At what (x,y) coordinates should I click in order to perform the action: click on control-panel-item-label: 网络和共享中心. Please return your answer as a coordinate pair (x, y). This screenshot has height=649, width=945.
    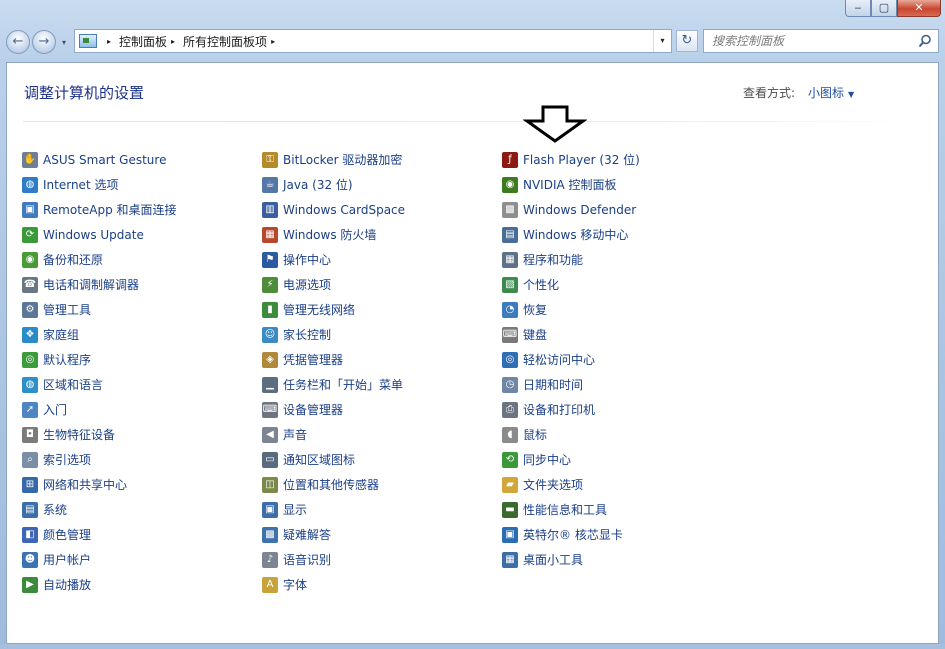
    Looking at the image, I should click on (85, 484).